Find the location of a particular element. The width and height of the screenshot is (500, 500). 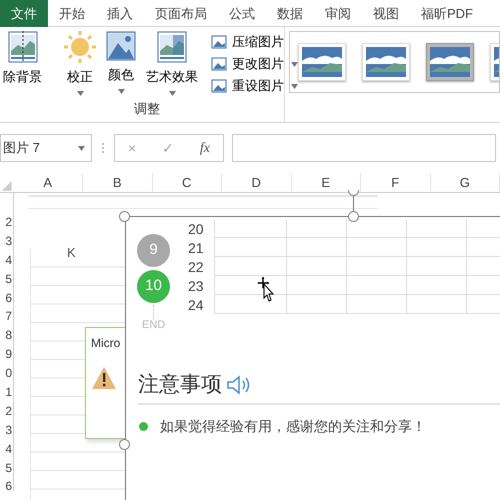

grip-icon is located at coordinates (103, 148).